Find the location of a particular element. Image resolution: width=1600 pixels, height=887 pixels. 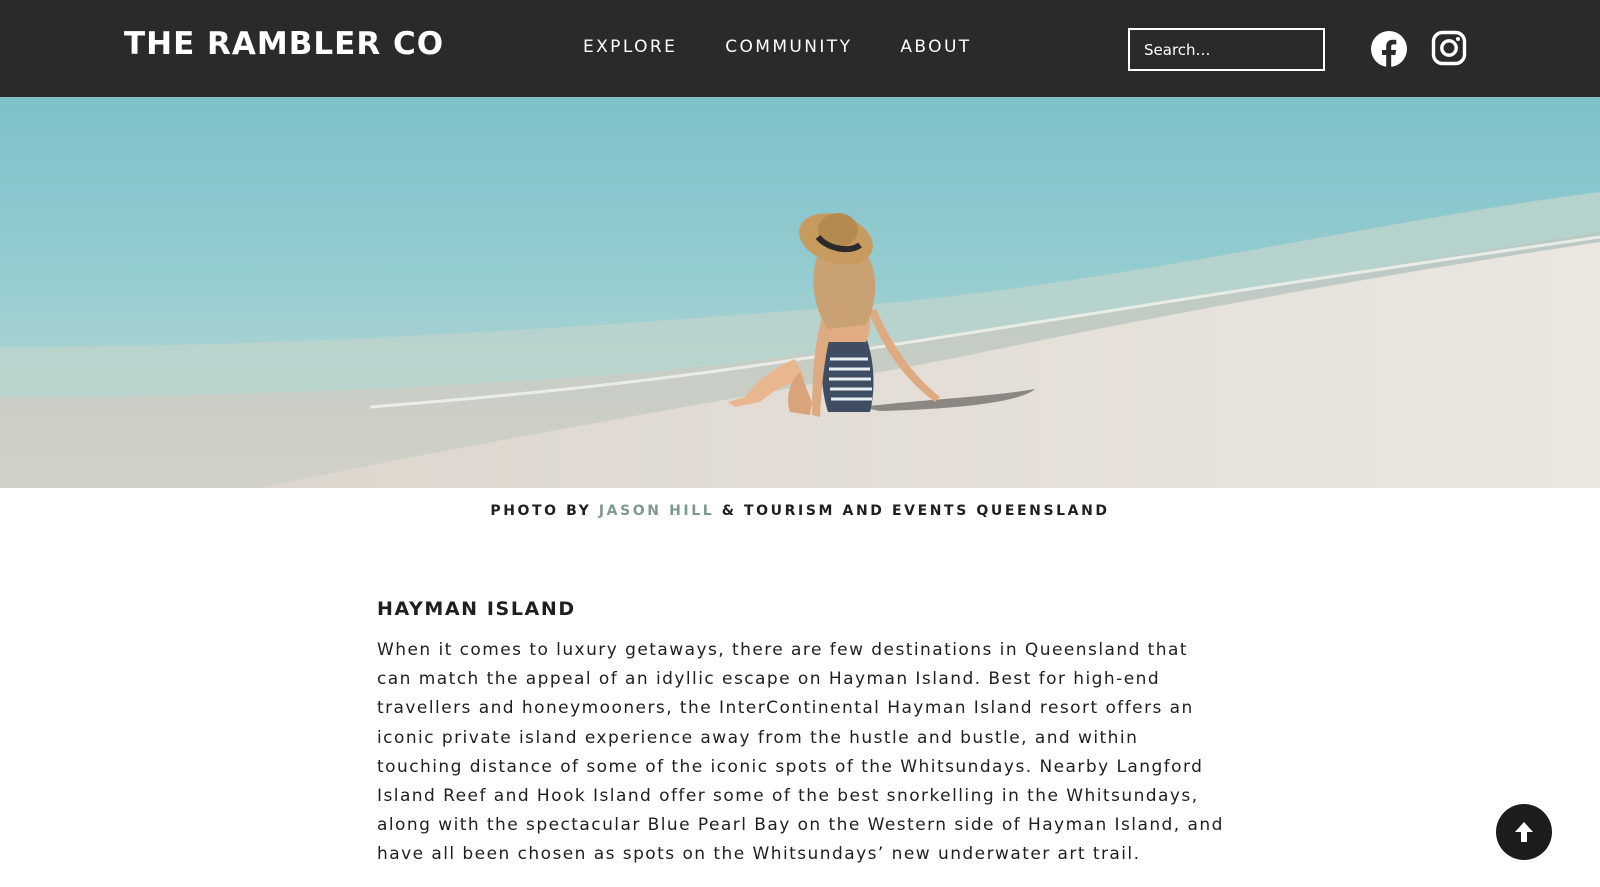

nav-explore: EXPLORE is located at coordinates (630, 47).